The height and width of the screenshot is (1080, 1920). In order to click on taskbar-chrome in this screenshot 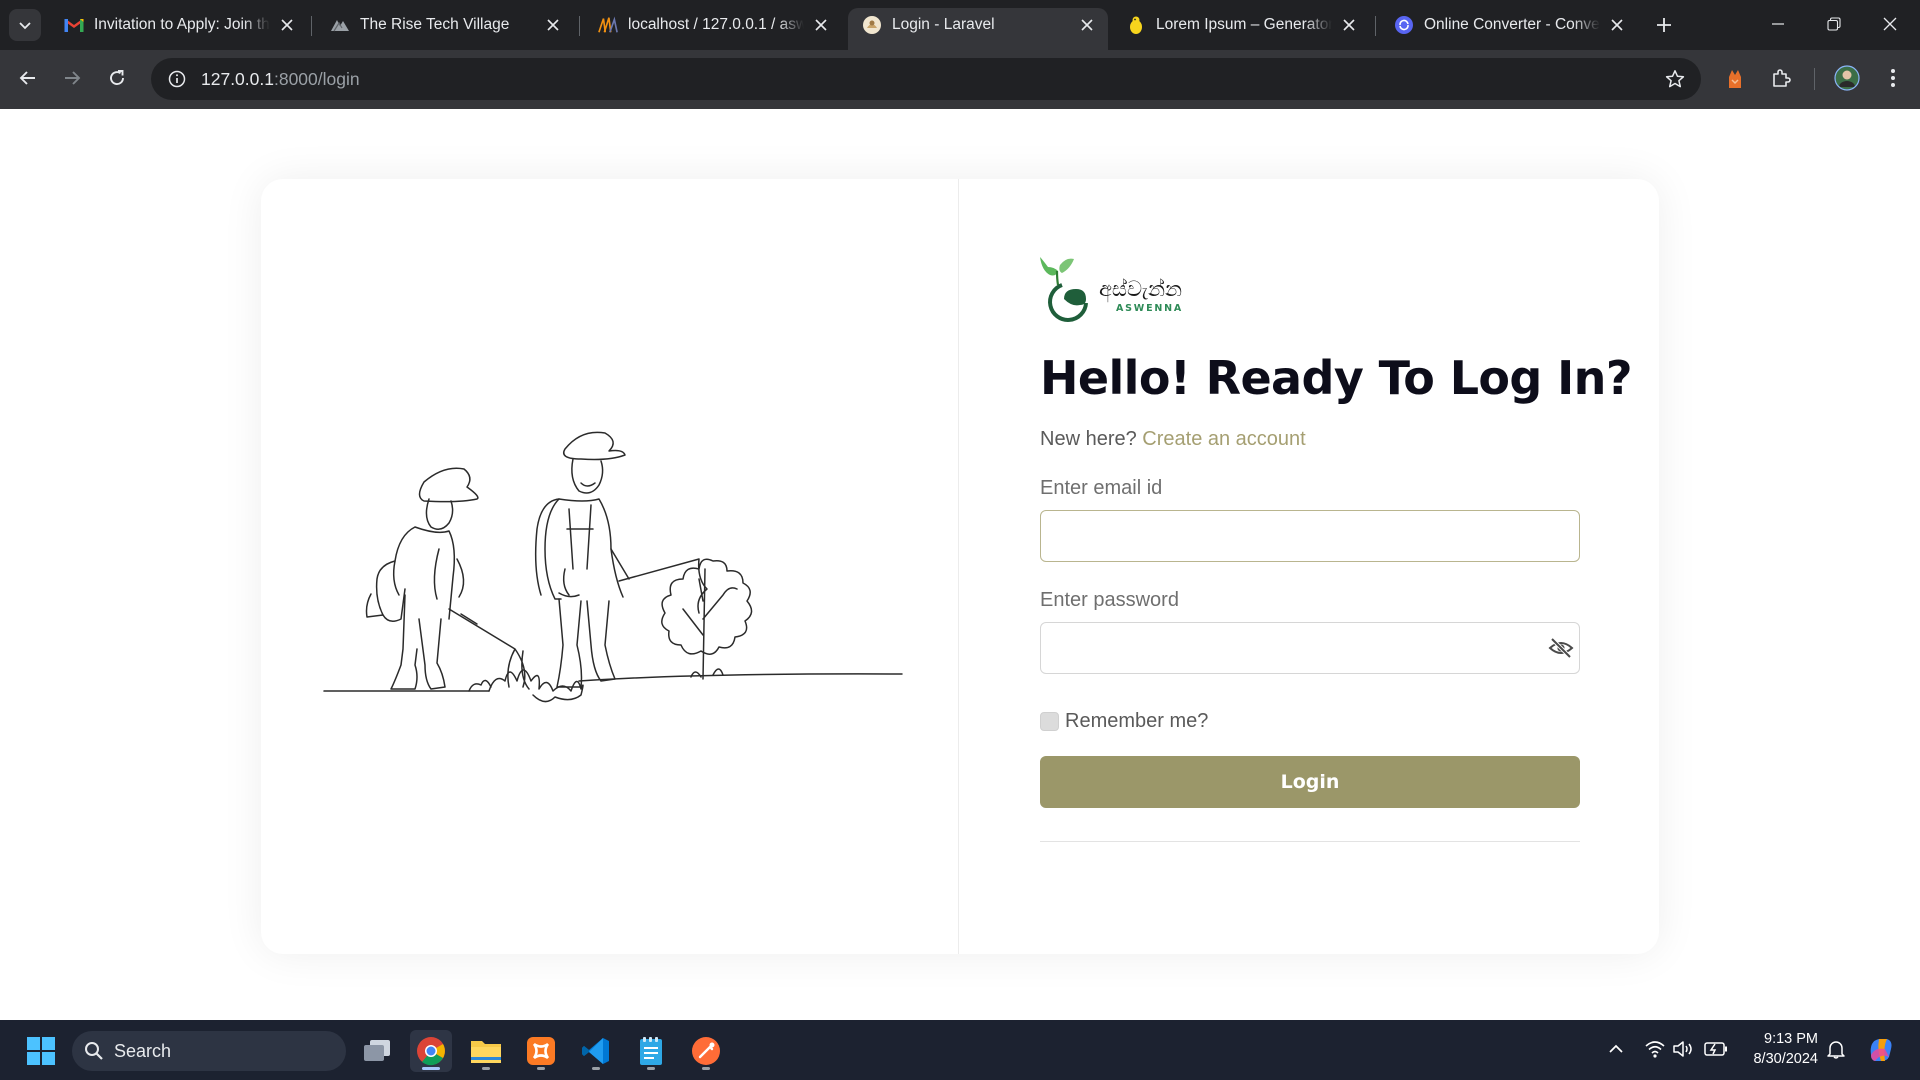, I will do `click(431, 1051)`.